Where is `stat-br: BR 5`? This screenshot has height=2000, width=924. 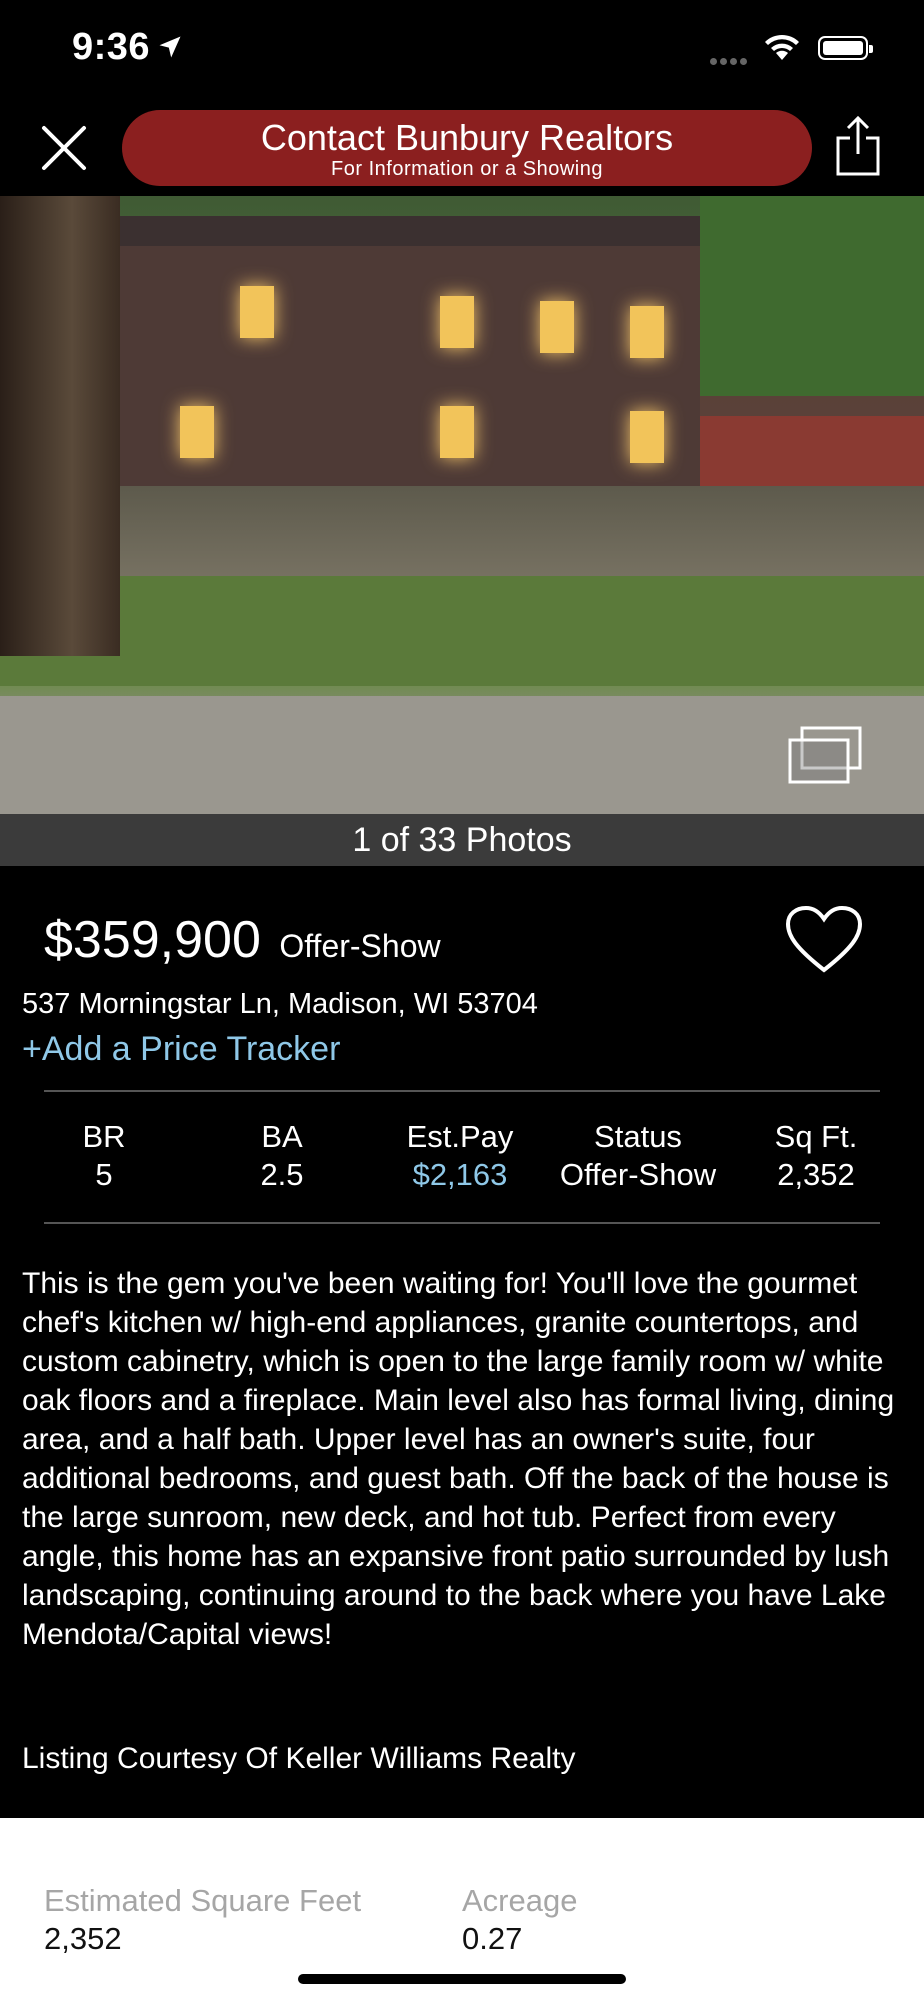 stat-br: BR 5 is located at coordinates (104, 1156).